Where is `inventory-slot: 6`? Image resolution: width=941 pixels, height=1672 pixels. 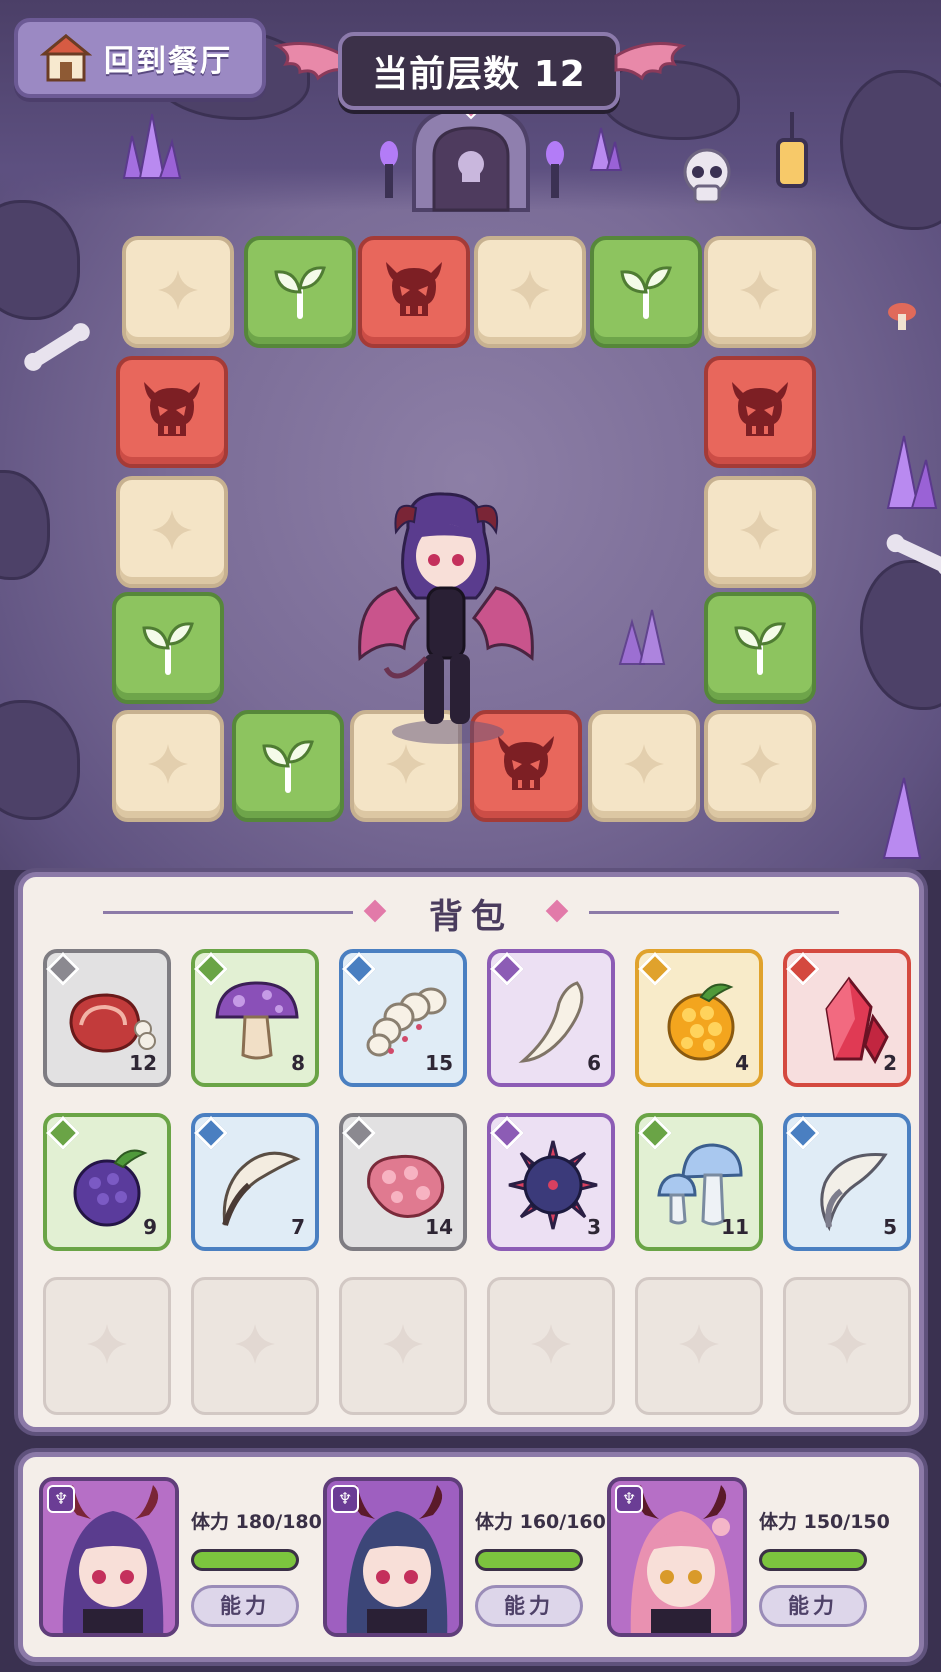 inventory-slot: 6 is located at coordinates (551, 1018).